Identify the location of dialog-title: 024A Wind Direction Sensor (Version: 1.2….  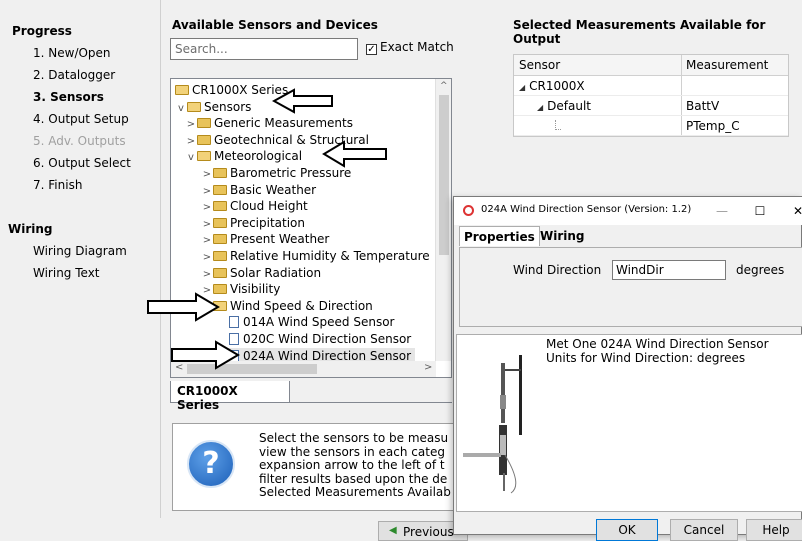
(586, 209).